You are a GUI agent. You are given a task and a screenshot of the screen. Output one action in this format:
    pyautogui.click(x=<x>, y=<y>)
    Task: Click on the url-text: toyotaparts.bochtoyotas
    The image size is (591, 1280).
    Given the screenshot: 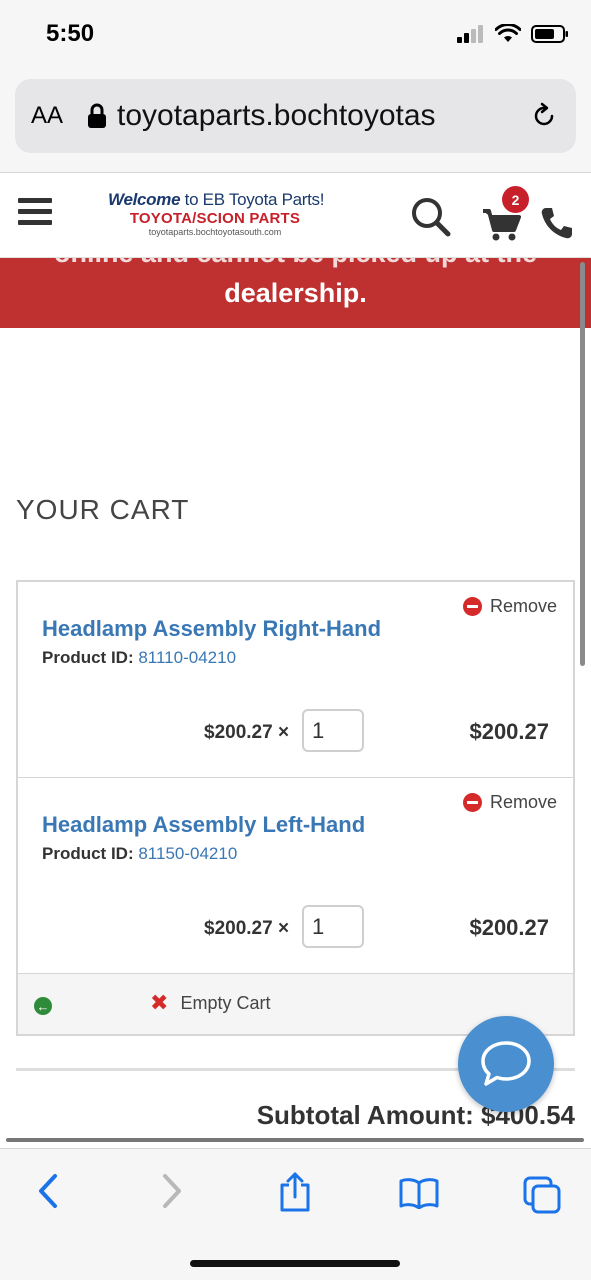 What is the action you would take?
    pyautogui.click(x=309, y=116)
    